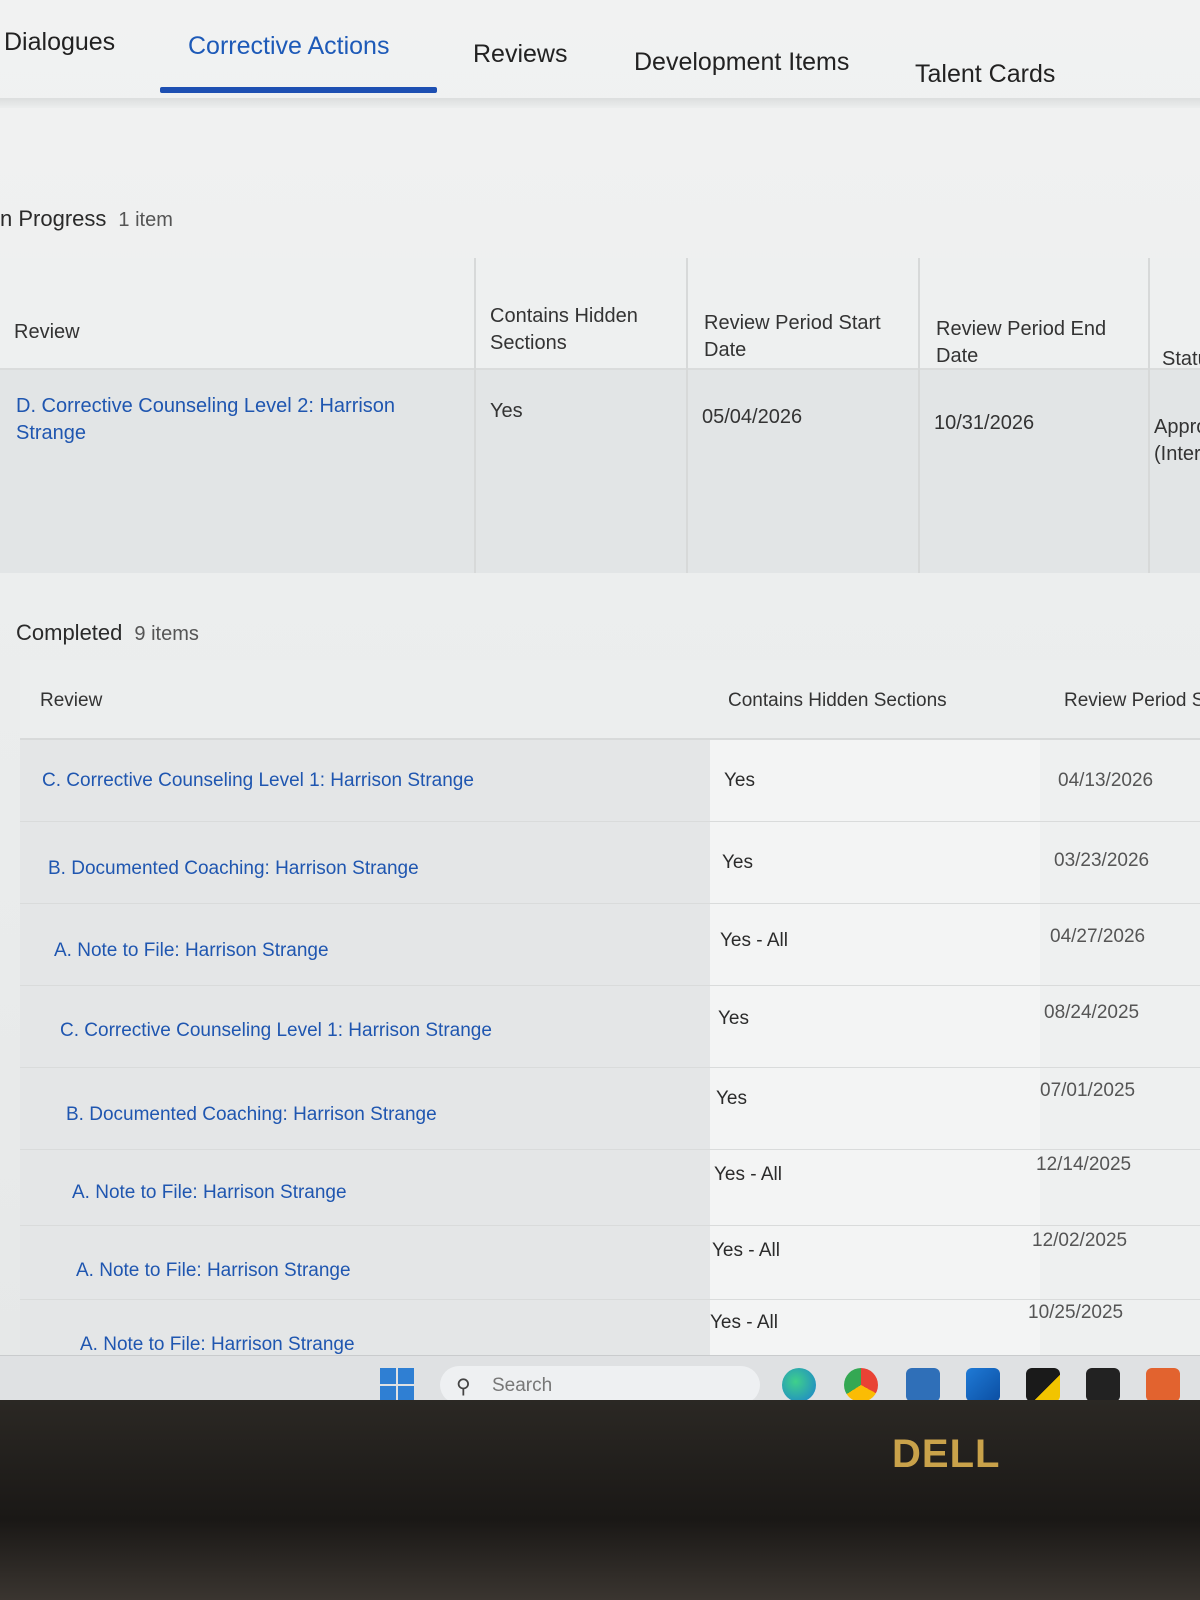  Describe the element at coordinates (288, 46) in the screenshot. I see `tab-corrective-actions: Corrective Actions` at that location.